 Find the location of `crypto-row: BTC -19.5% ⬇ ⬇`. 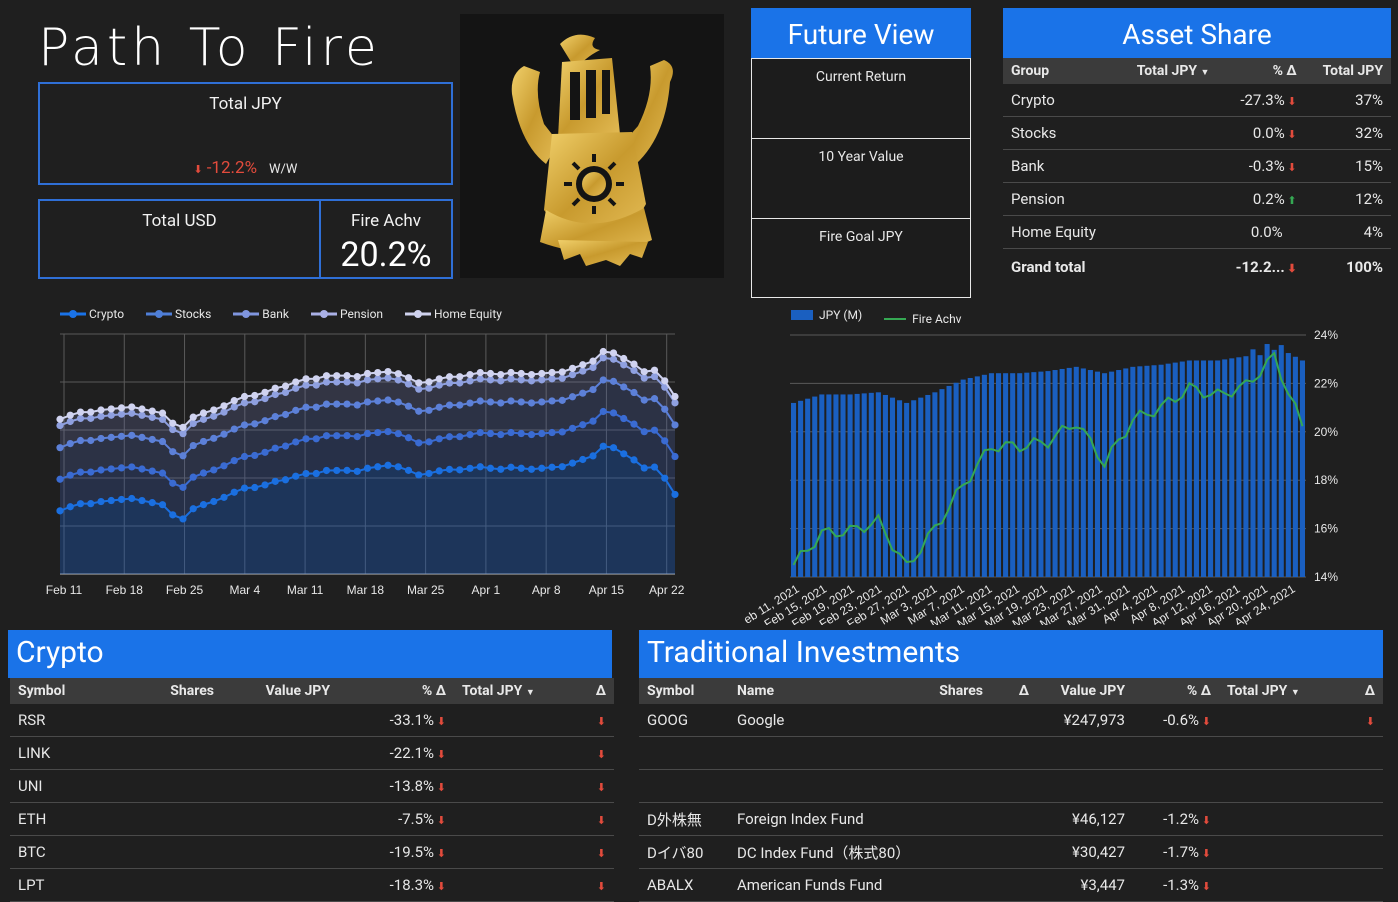

crypto-row: BTC -19.5% ⬇ ⬇ is located at coordinates (312, 852).